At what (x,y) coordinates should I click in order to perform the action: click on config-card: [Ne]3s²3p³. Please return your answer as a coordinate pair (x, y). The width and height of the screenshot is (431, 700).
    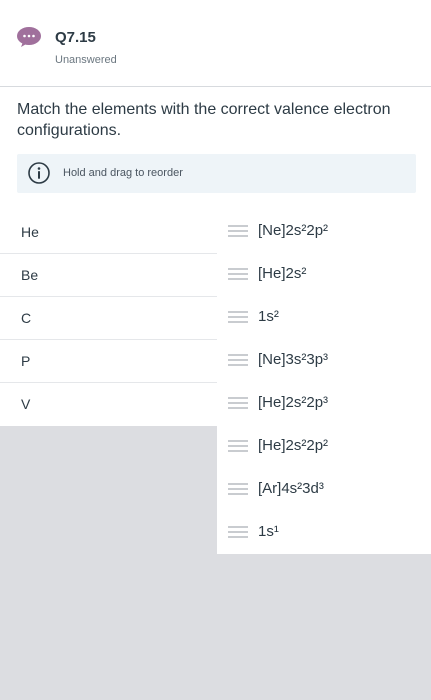
    Looking at the image, I should click on (324, 360).